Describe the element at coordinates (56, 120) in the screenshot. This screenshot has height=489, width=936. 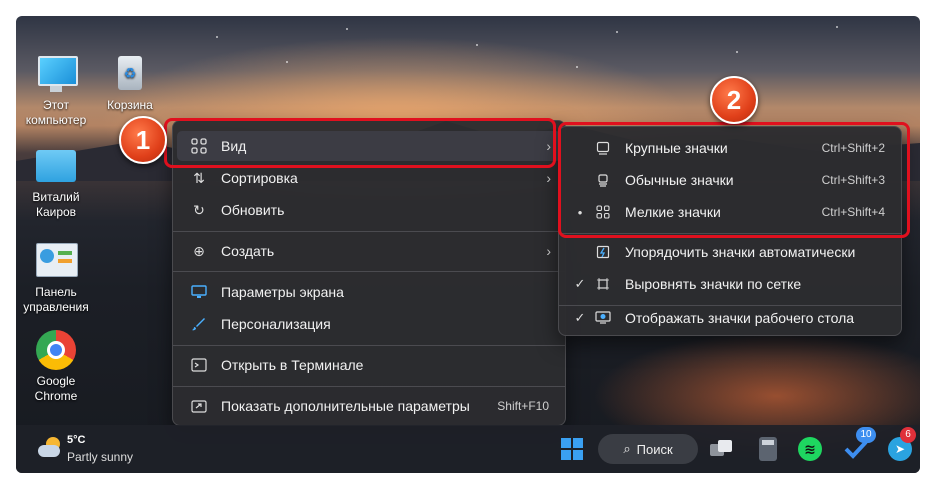
I see `desktop-icon-label: компьютер` at that location.